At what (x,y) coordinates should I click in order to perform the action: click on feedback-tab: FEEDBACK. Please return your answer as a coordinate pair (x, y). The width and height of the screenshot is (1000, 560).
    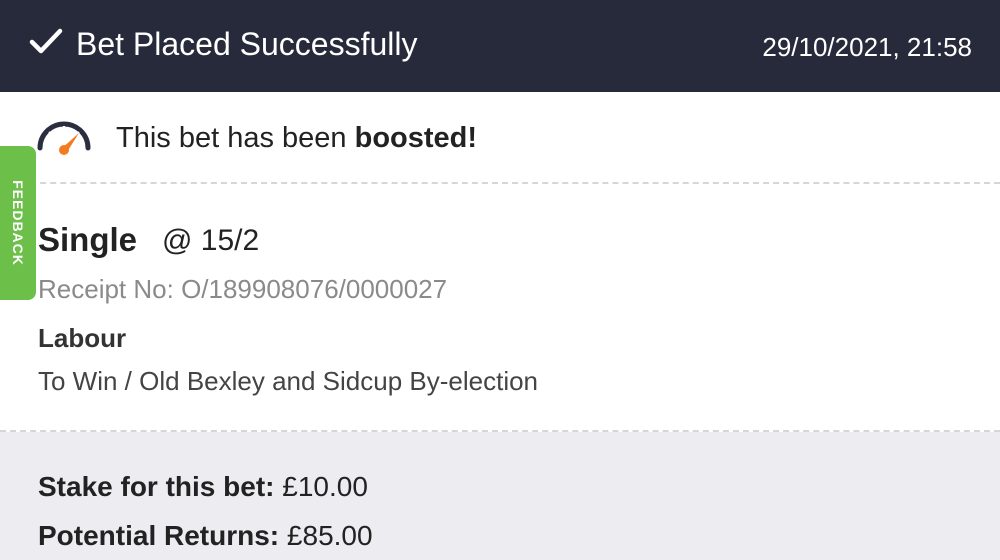
    Looking at the image, I should click on (18, 223).